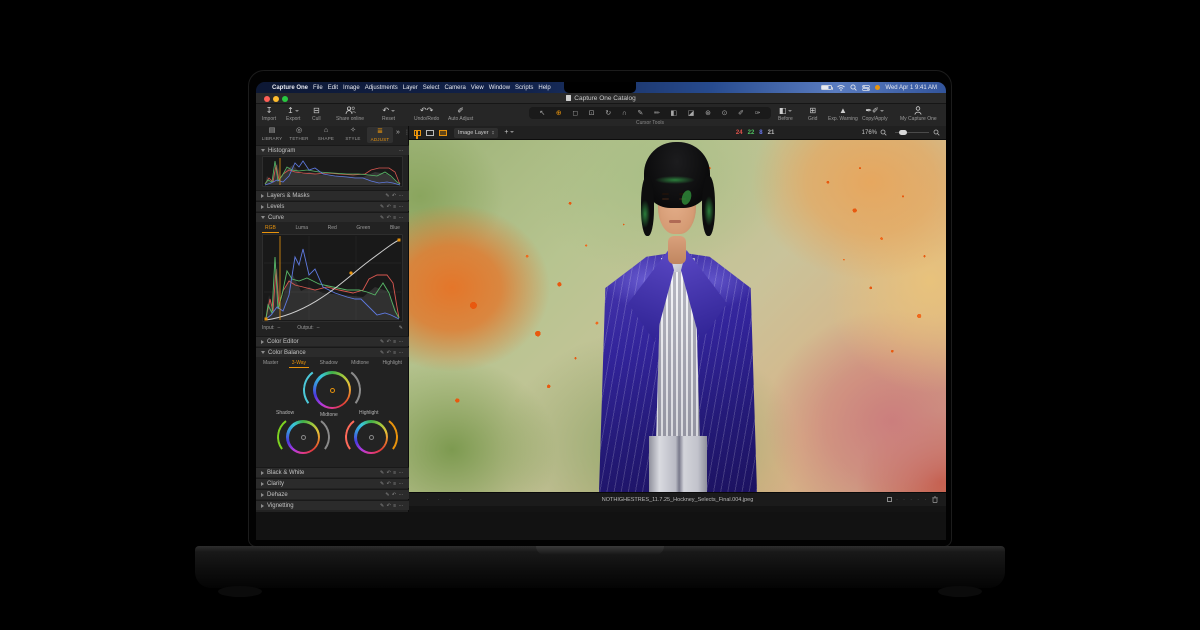  What do you see at coordinates (936, 132) in the screenshot?
I see `magnifier-icon` at bounding box center [936, 132].